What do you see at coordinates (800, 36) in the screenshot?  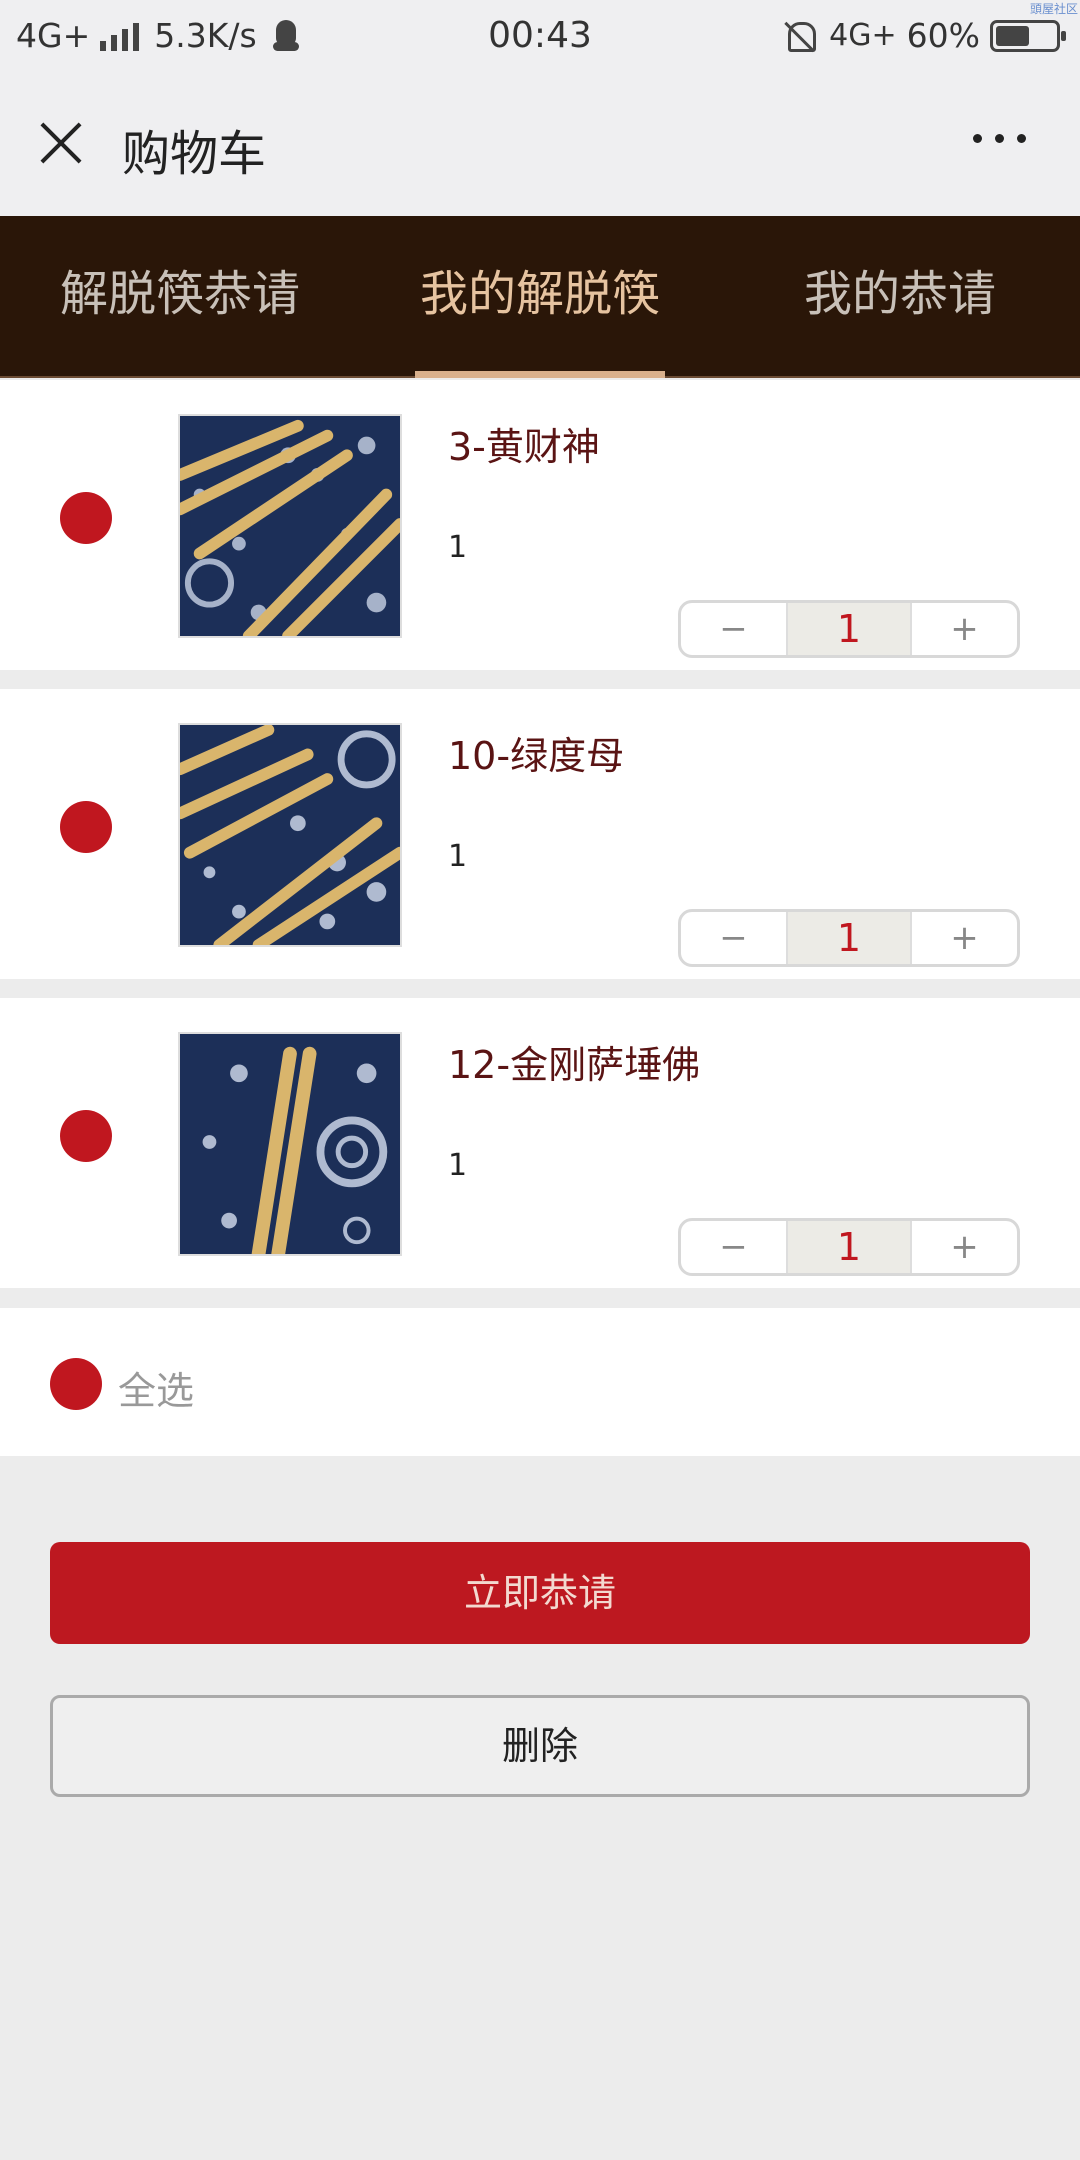 I see `mute-bell-icon` at bounding box center [800, 36].